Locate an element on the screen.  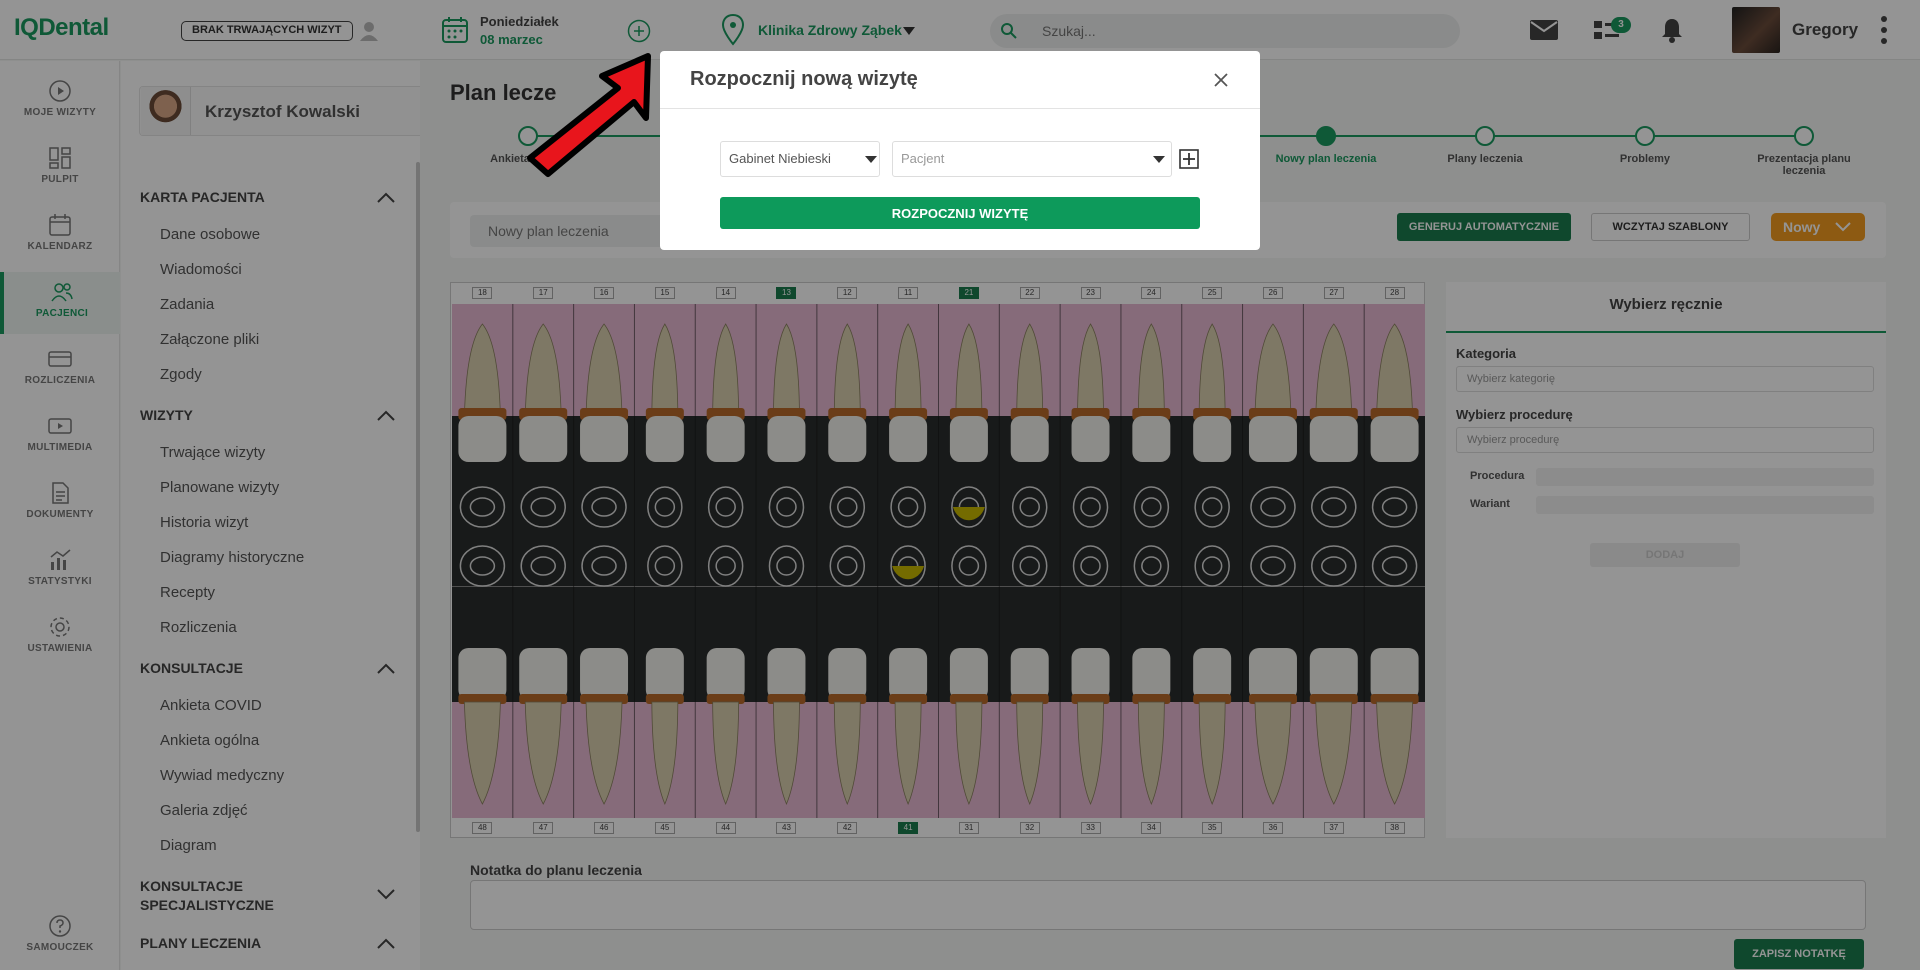
room-select: Gabinet Niebieski is located at coordinates (800, 159).